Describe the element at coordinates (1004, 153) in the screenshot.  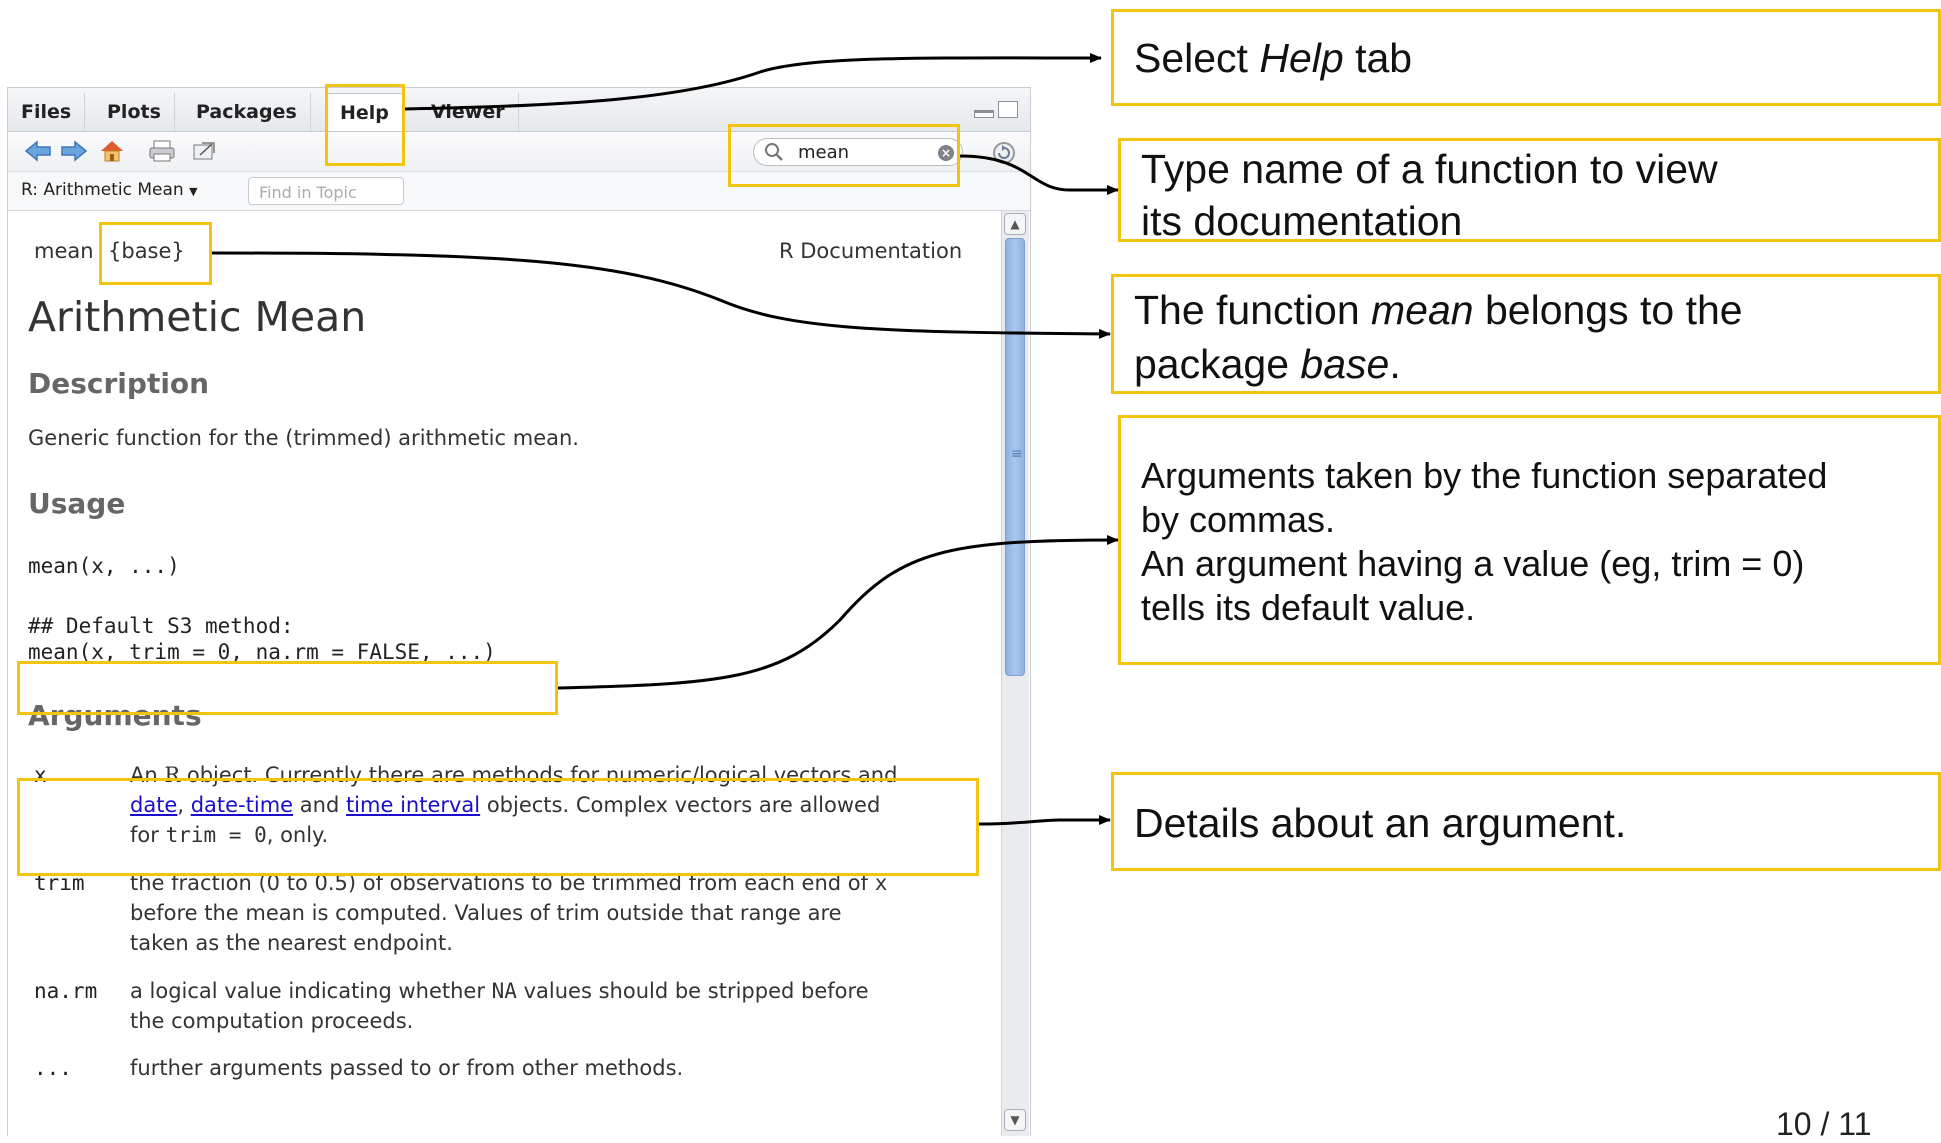
I see `refresh-icon` at that location.